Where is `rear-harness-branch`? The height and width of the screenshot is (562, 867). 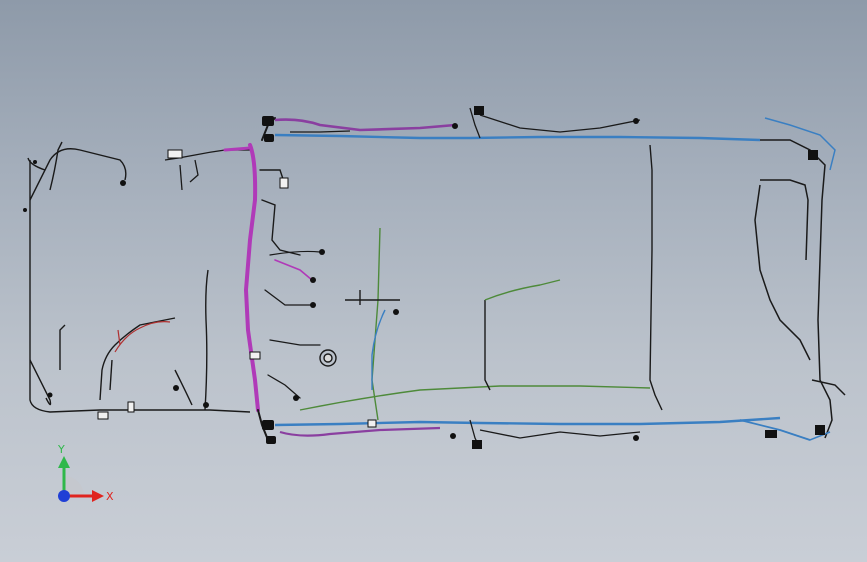
rear-harness-branch is located at coordinates (139, 277).